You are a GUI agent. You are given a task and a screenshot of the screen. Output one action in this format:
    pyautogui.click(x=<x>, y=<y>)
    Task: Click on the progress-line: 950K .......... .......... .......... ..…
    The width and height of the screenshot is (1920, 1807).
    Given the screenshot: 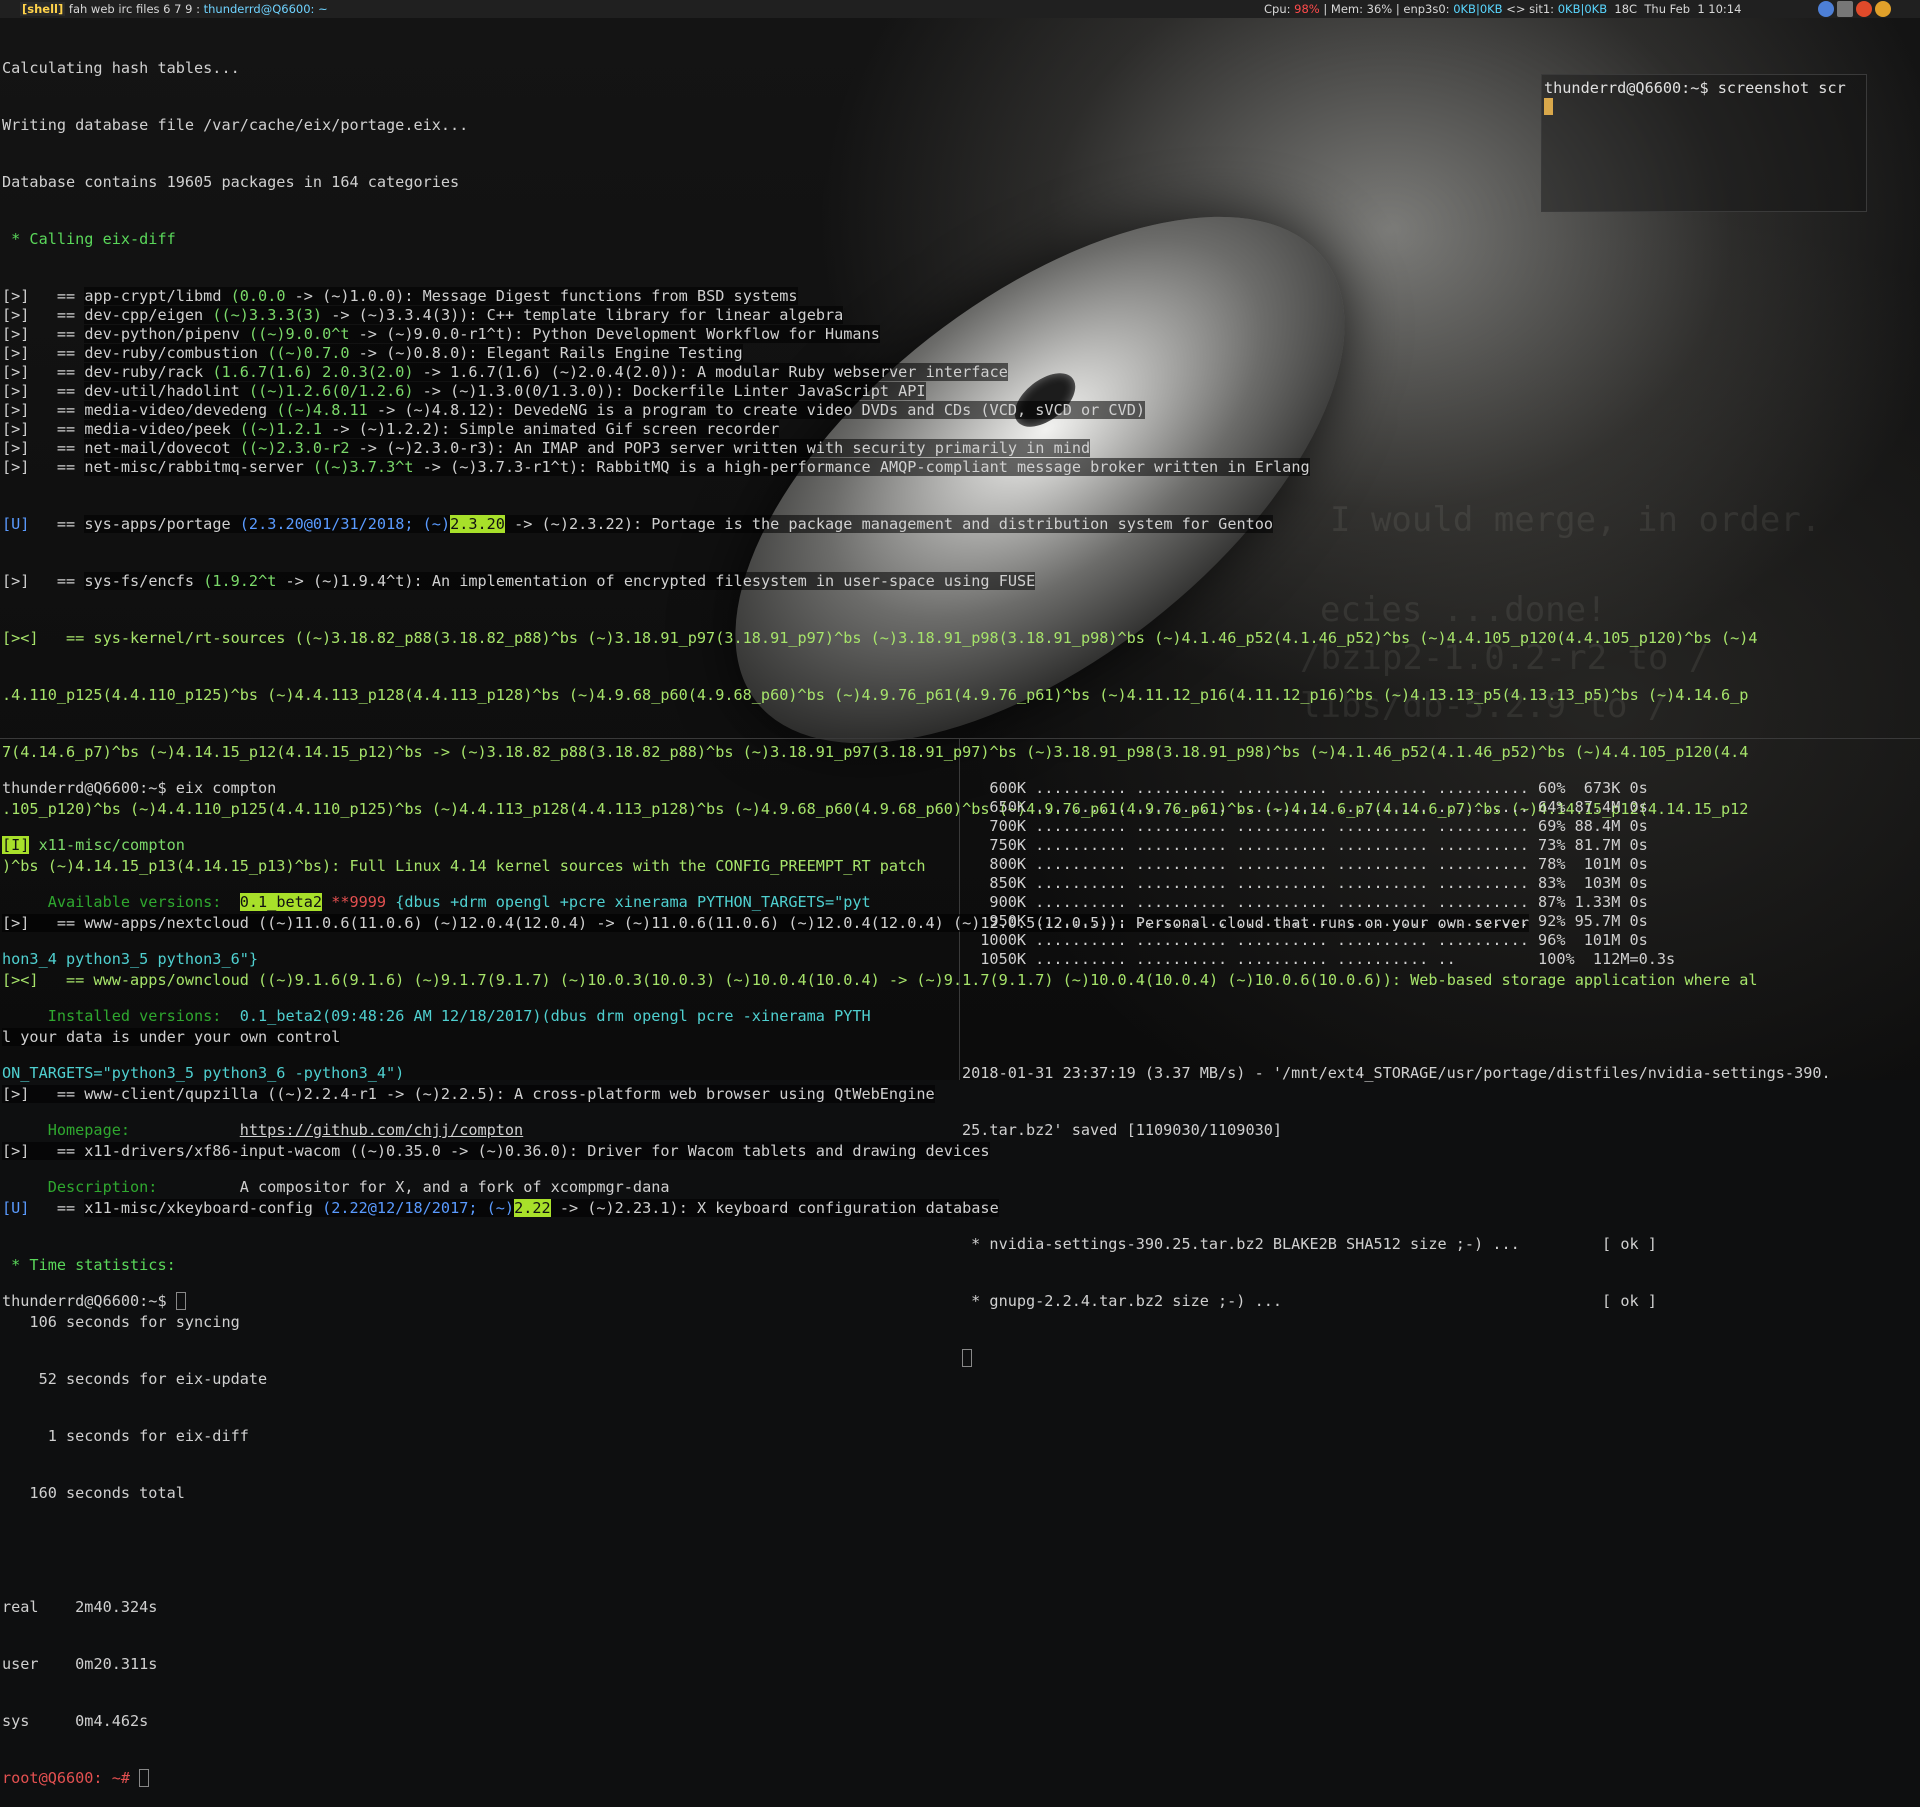 What is the action you would take?
    pyautogui.click(x=1305, y=921)
    